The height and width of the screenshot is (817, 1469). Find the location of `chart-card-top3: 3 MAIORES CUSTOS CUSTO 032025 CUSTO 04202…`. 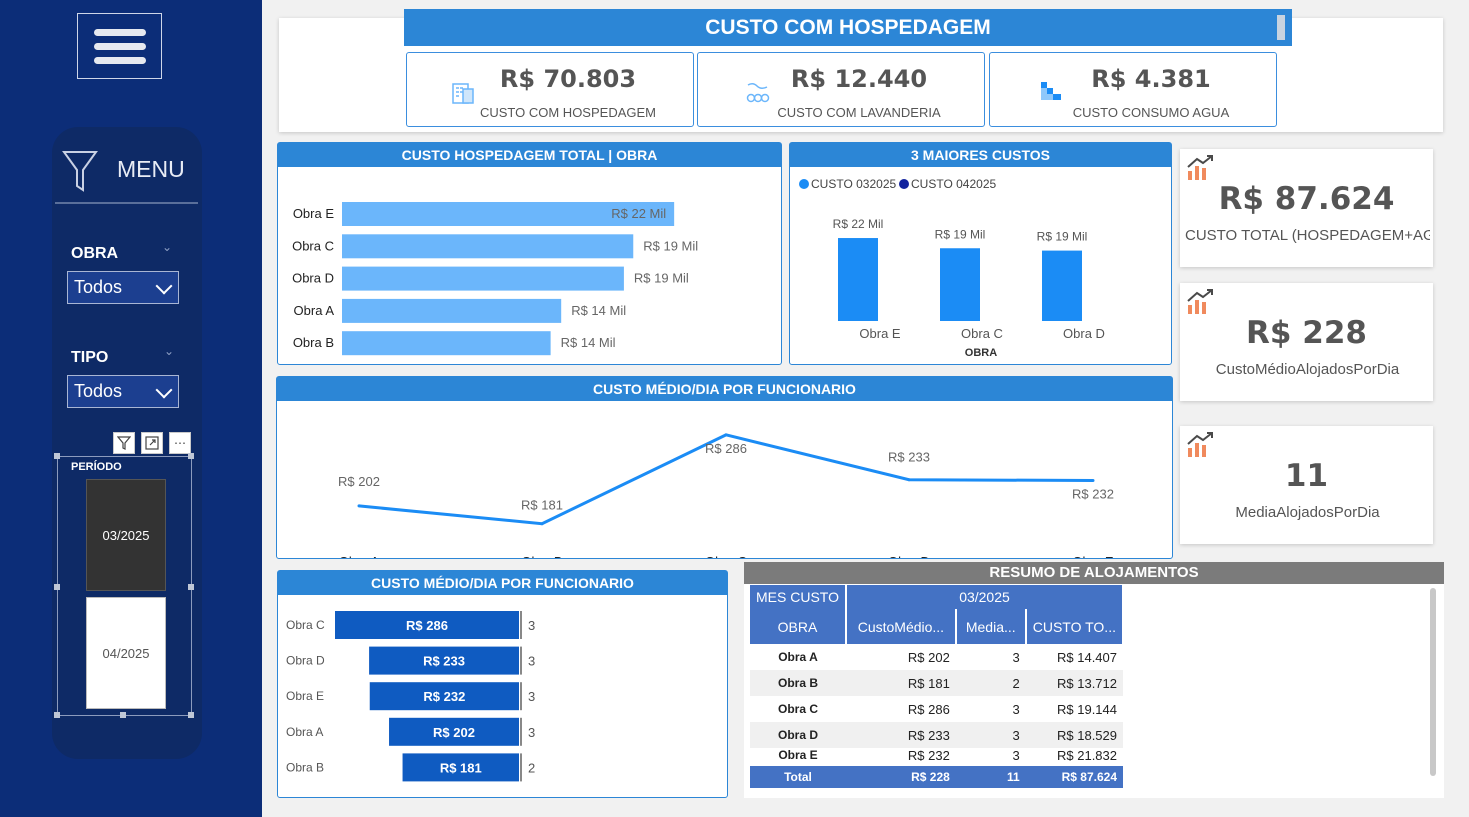

chart-card-top3: 3 MAIORES CUSTOS CUSTO 032025 CUSTO 04202… is located at coordinates (980, 253).